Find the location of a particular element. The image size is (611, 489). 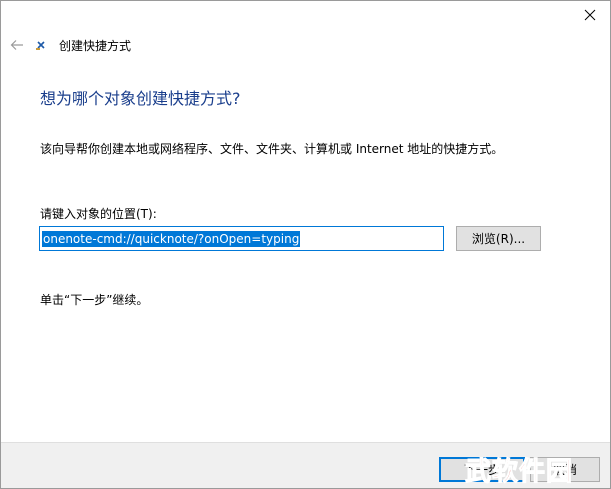

close-button is located at coordinates (590, 15).